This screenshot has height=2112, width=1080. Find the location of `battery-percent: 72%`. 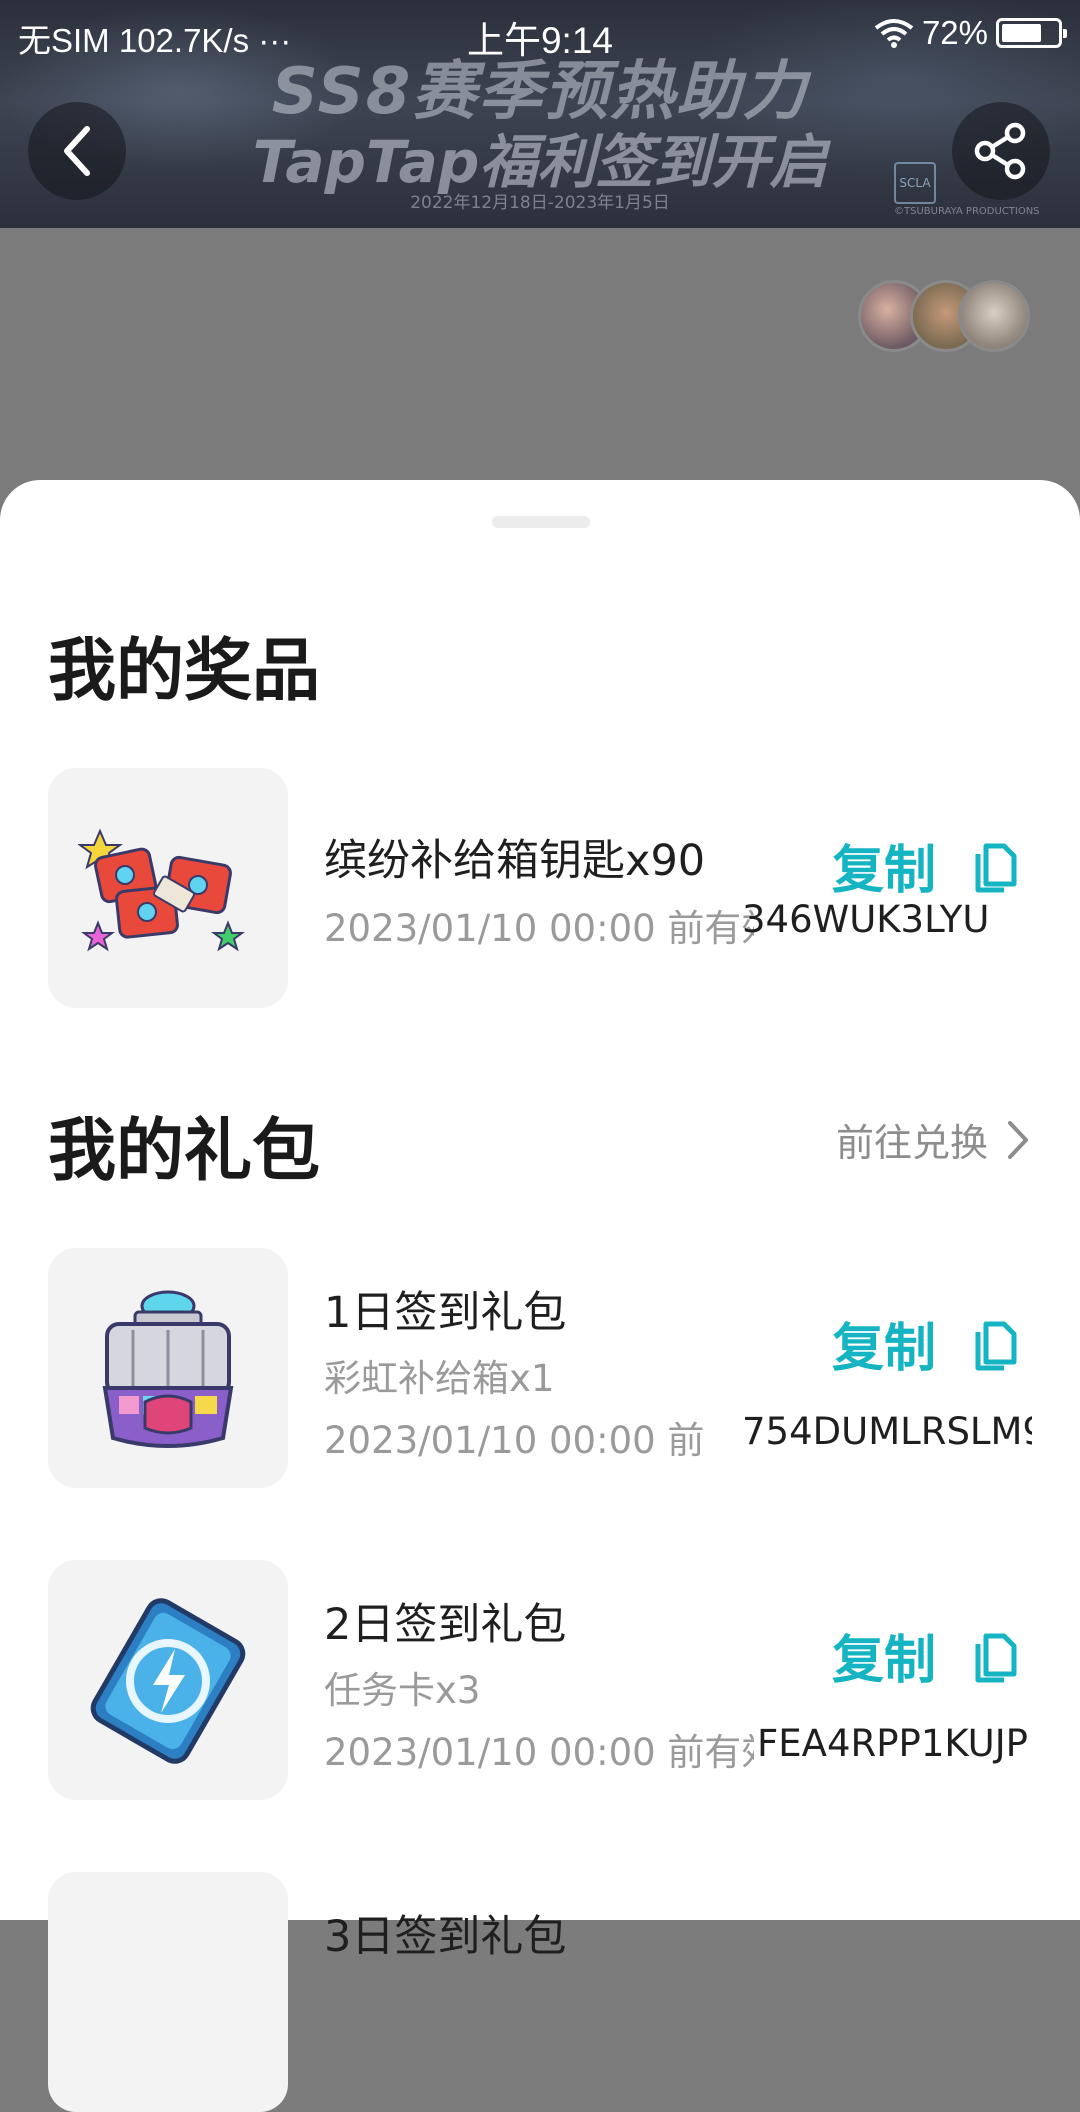

battery-percent: 72% is located at coordinates (954, 32).